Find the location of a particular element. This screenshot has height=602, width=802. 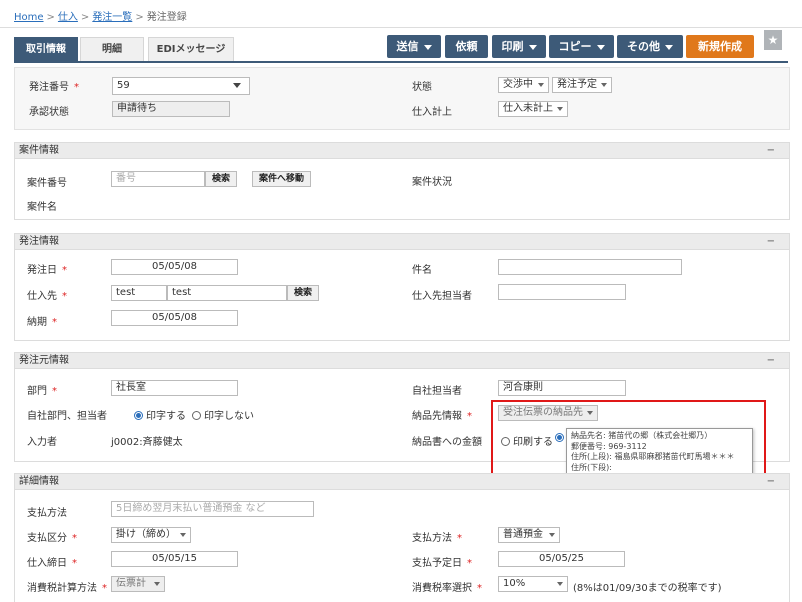

send-button: 送信 is located at coordinates (414, 46).